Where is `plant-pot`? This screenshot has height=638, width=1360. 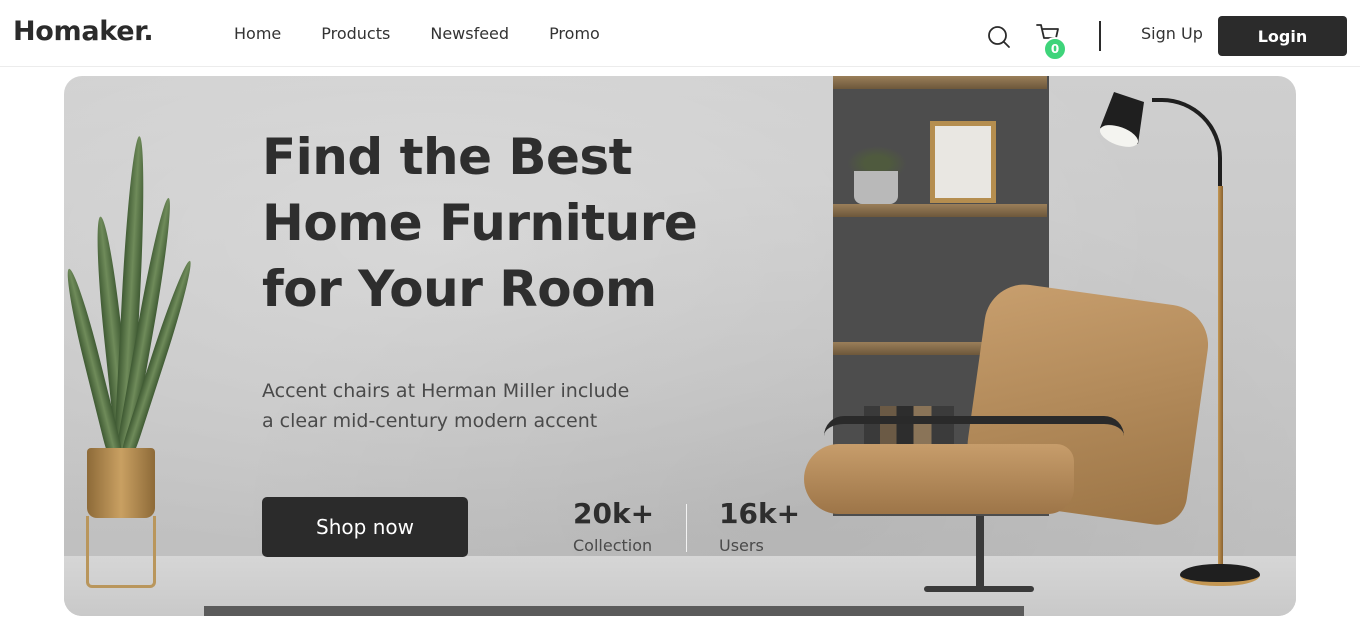
plant-pot is located at coordinates (121, 483).